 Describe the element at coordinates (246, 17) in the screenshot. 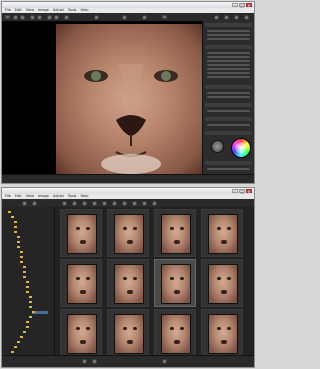

I see `help-icon` at that location.